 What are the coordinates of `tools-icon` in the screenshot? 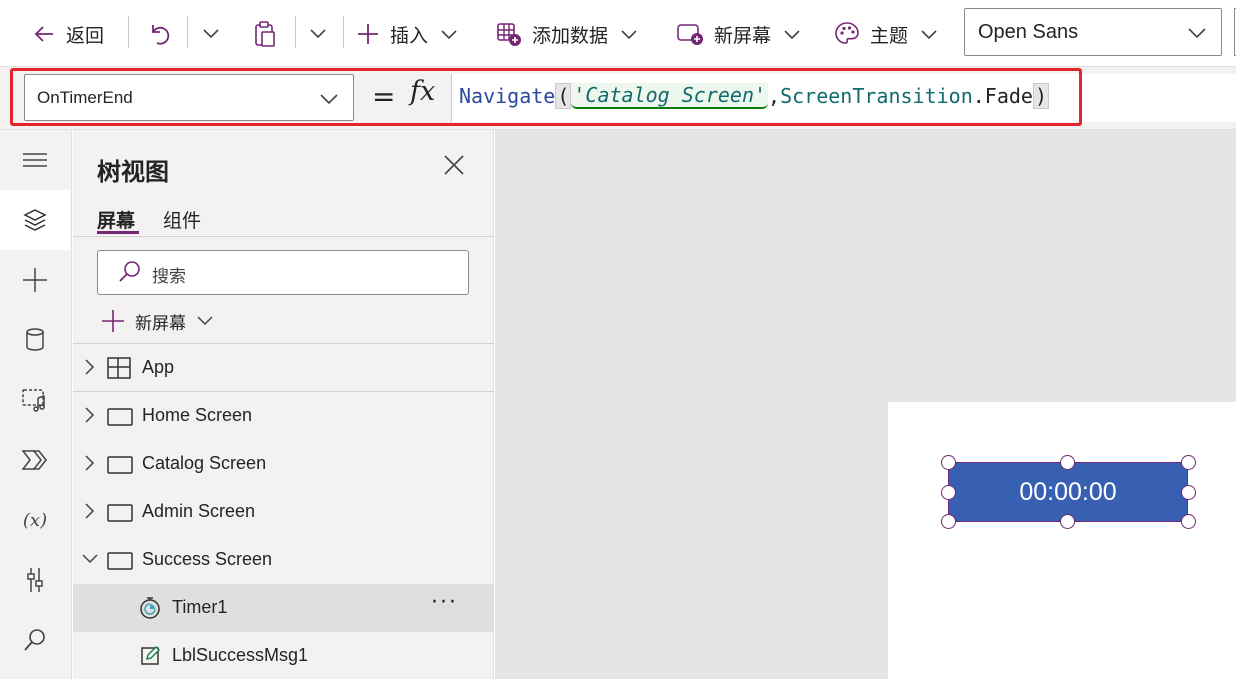 It's located at (35, 580).